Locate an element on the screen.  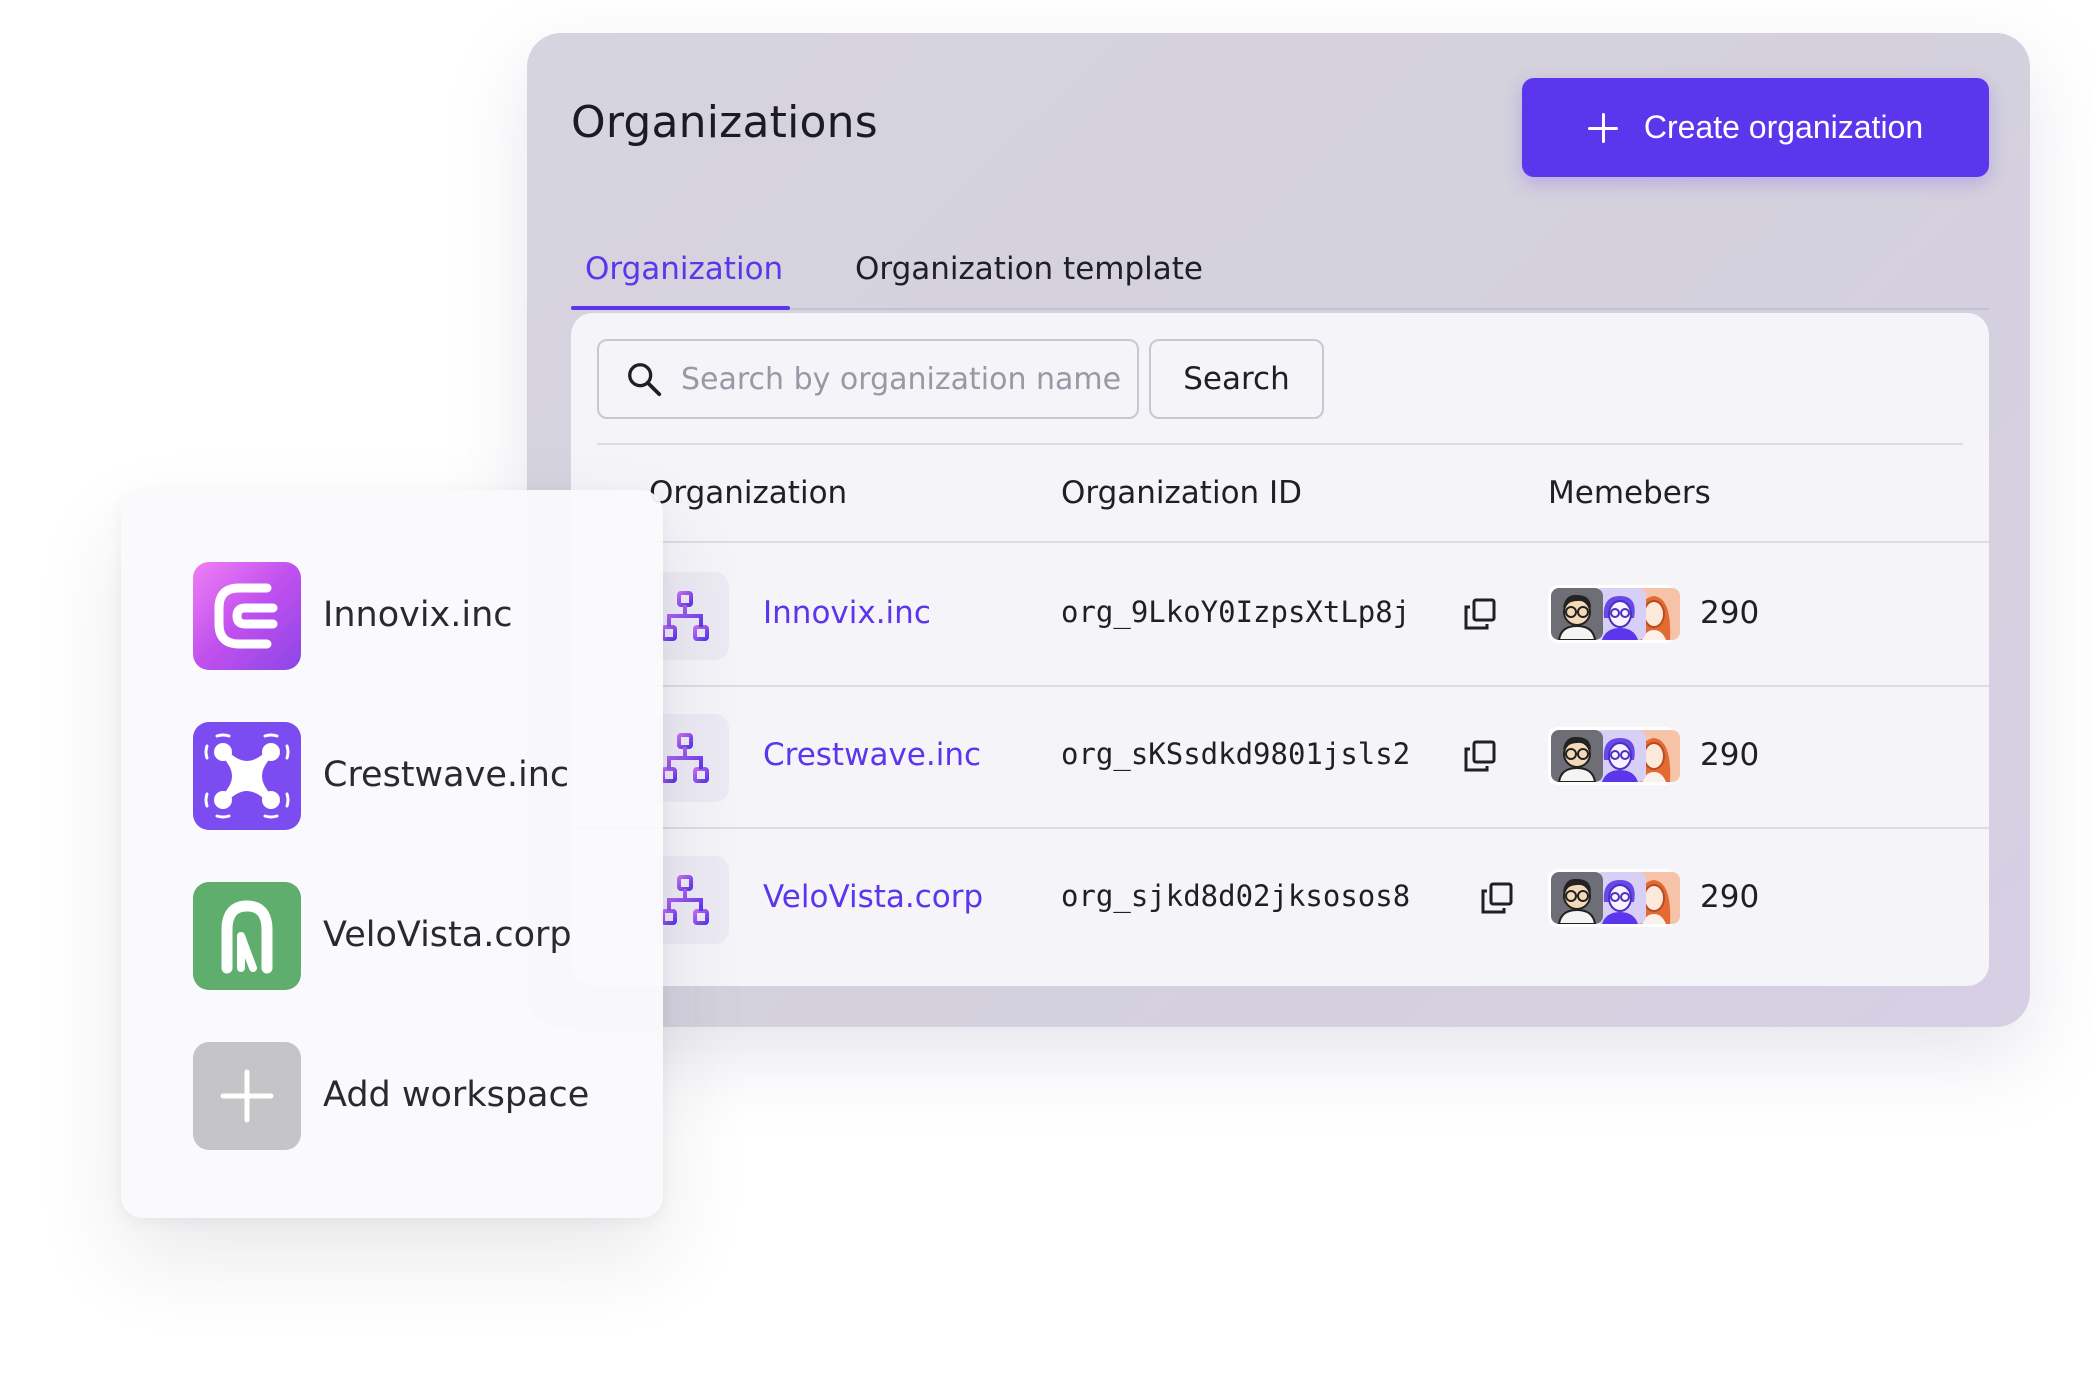
column-header-members: Memebers is located at coordinates (1629, 493).